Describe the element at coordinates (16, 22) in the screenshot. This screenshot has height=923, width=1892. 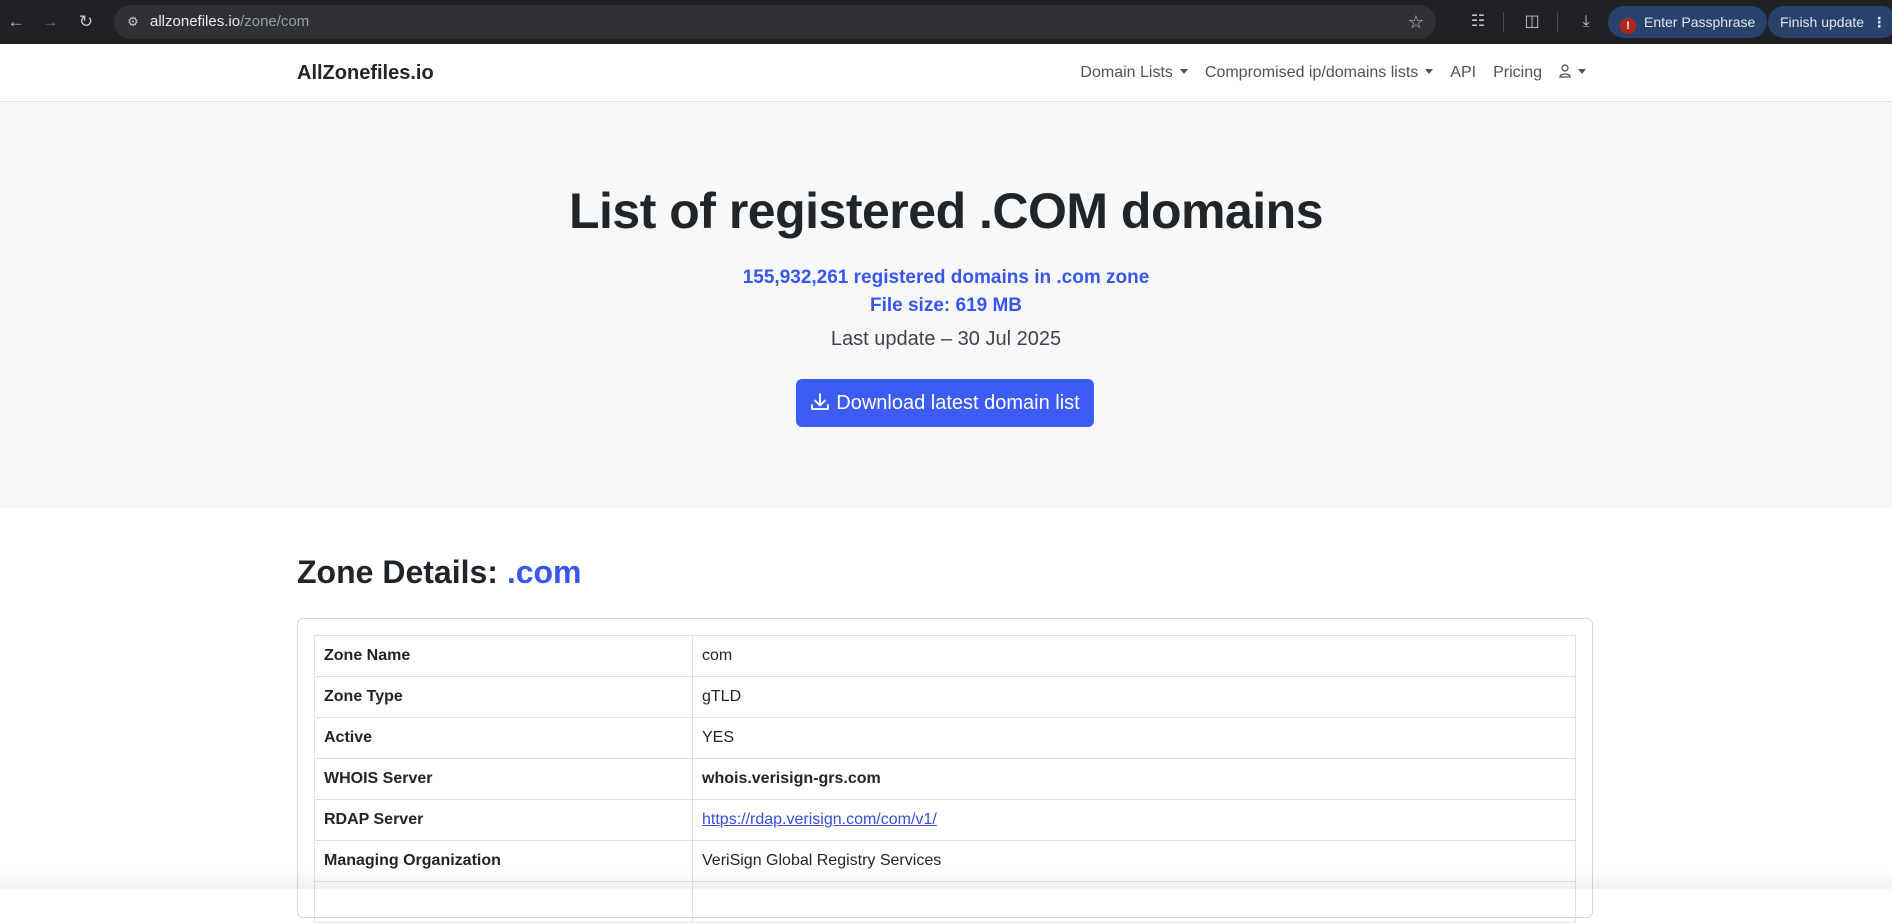
I see `back-arrow-icon: ←` at that location.